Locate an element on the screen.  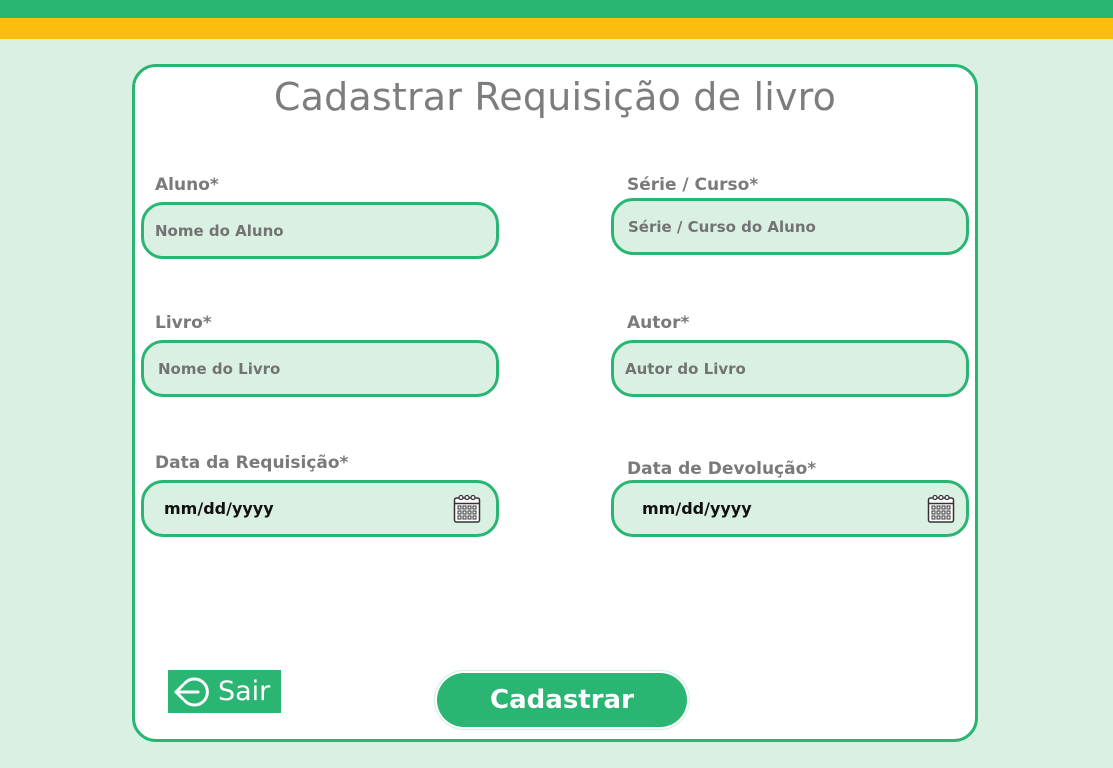
autor-placeholder: Autor do Livro is located at coordinates (685, 368).